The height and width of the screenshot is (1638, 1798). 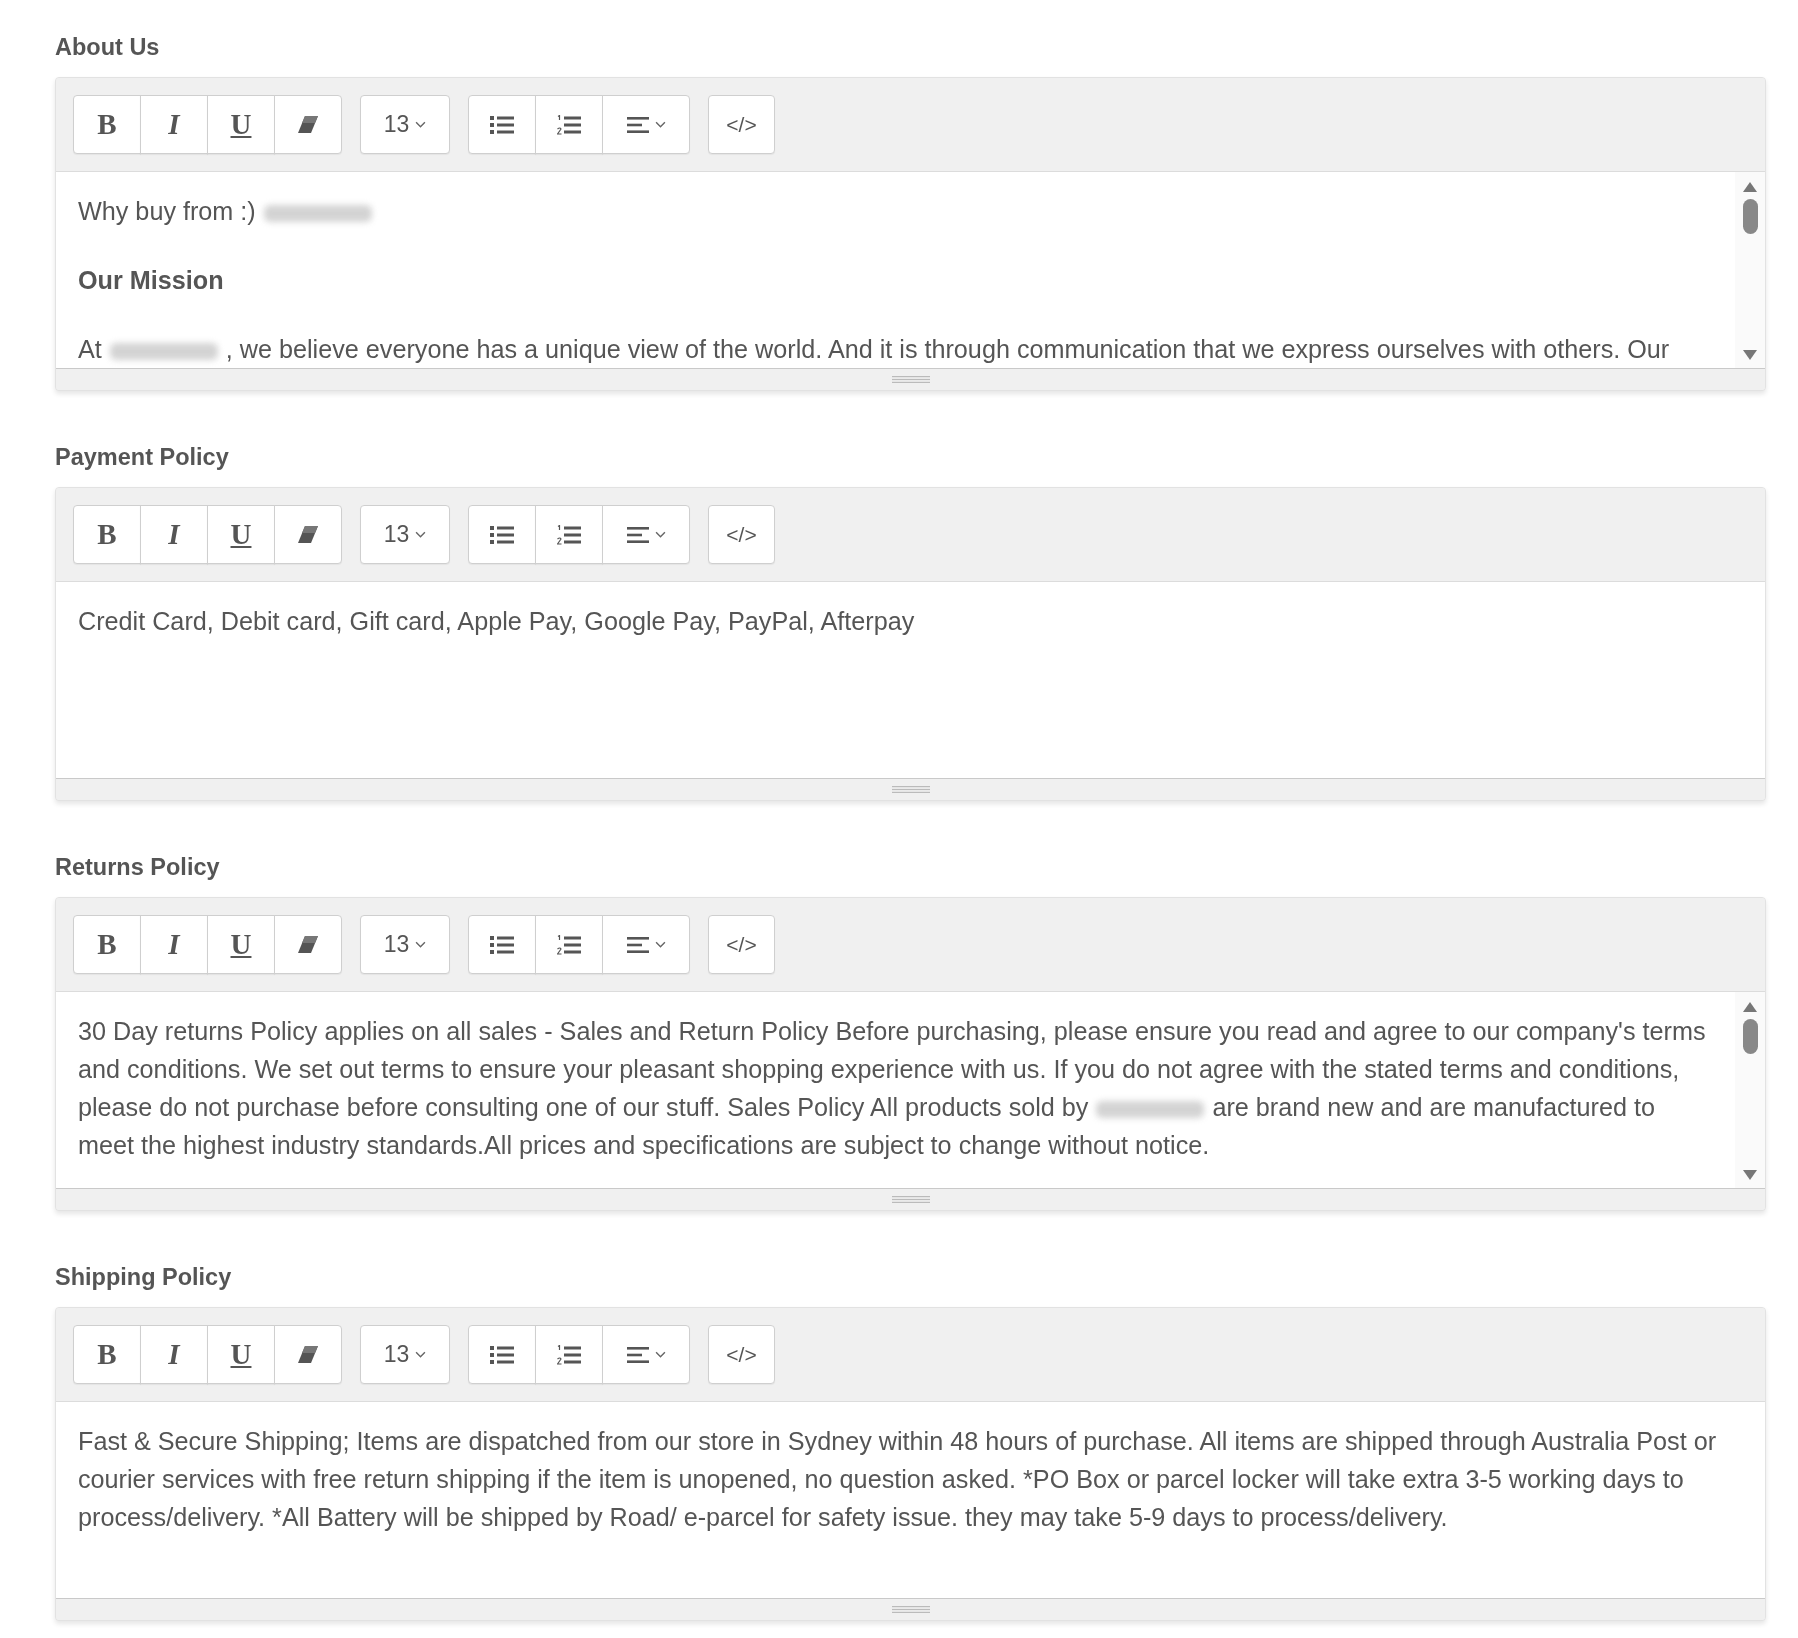 I want to click on field-label: Returns Policy, so click(x=137, y=867).